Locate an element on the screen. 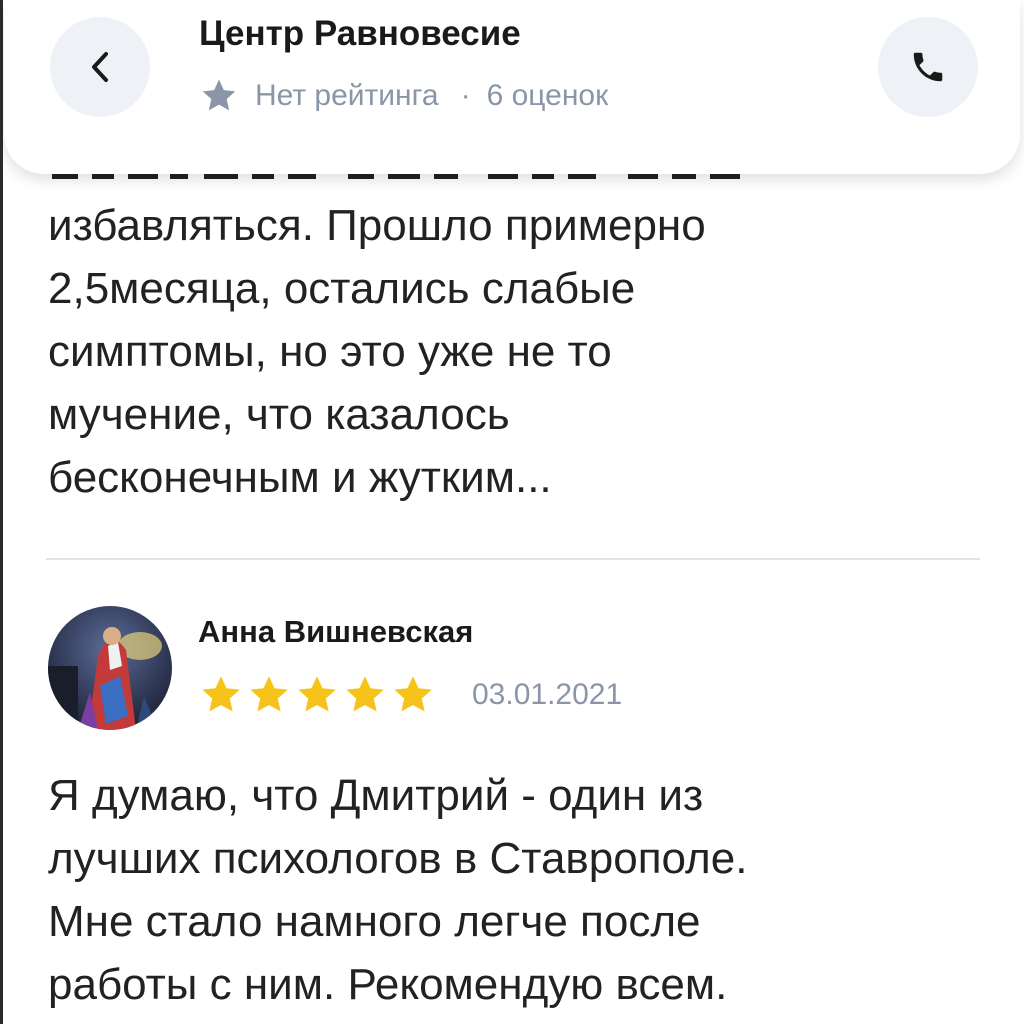 The width and height of the screenshot is (1024, 1024). page-title: Центр Равновесие is located at coordinates (360, 33).